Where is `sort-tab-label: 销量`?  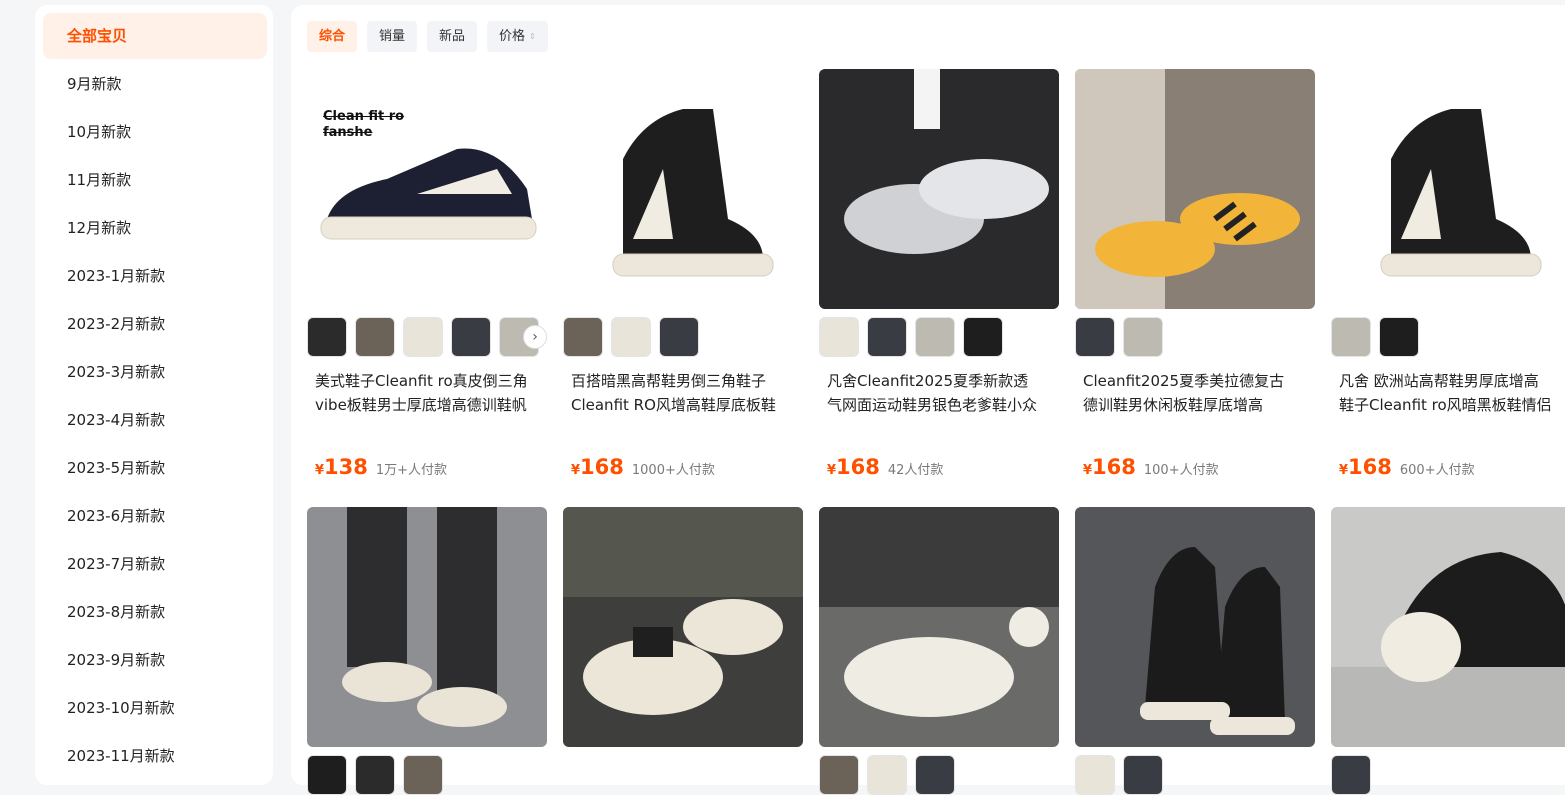
sort-tab-label: 销量 is located at coordinates (392, 36).